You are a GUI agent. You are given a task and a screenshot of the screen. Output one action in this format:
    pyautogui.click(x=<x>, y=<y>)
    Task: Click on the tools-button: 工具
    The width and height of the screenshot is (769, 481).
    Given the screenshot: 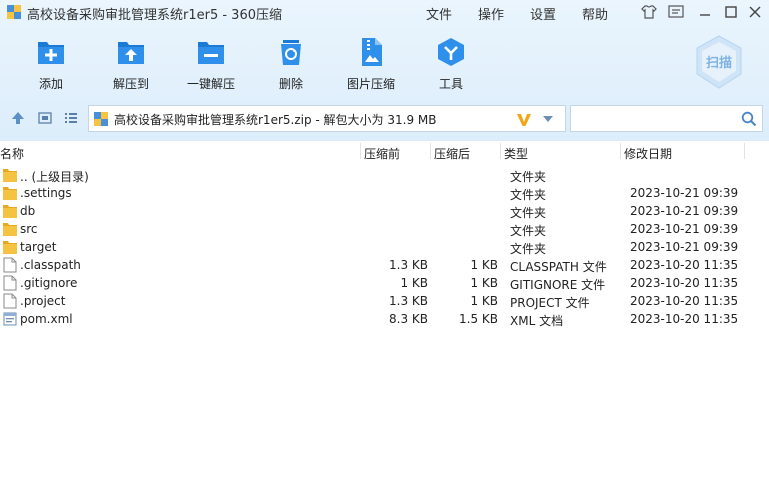 What is the action you would take?
    pyautogui.click(x=451, y=66)
    